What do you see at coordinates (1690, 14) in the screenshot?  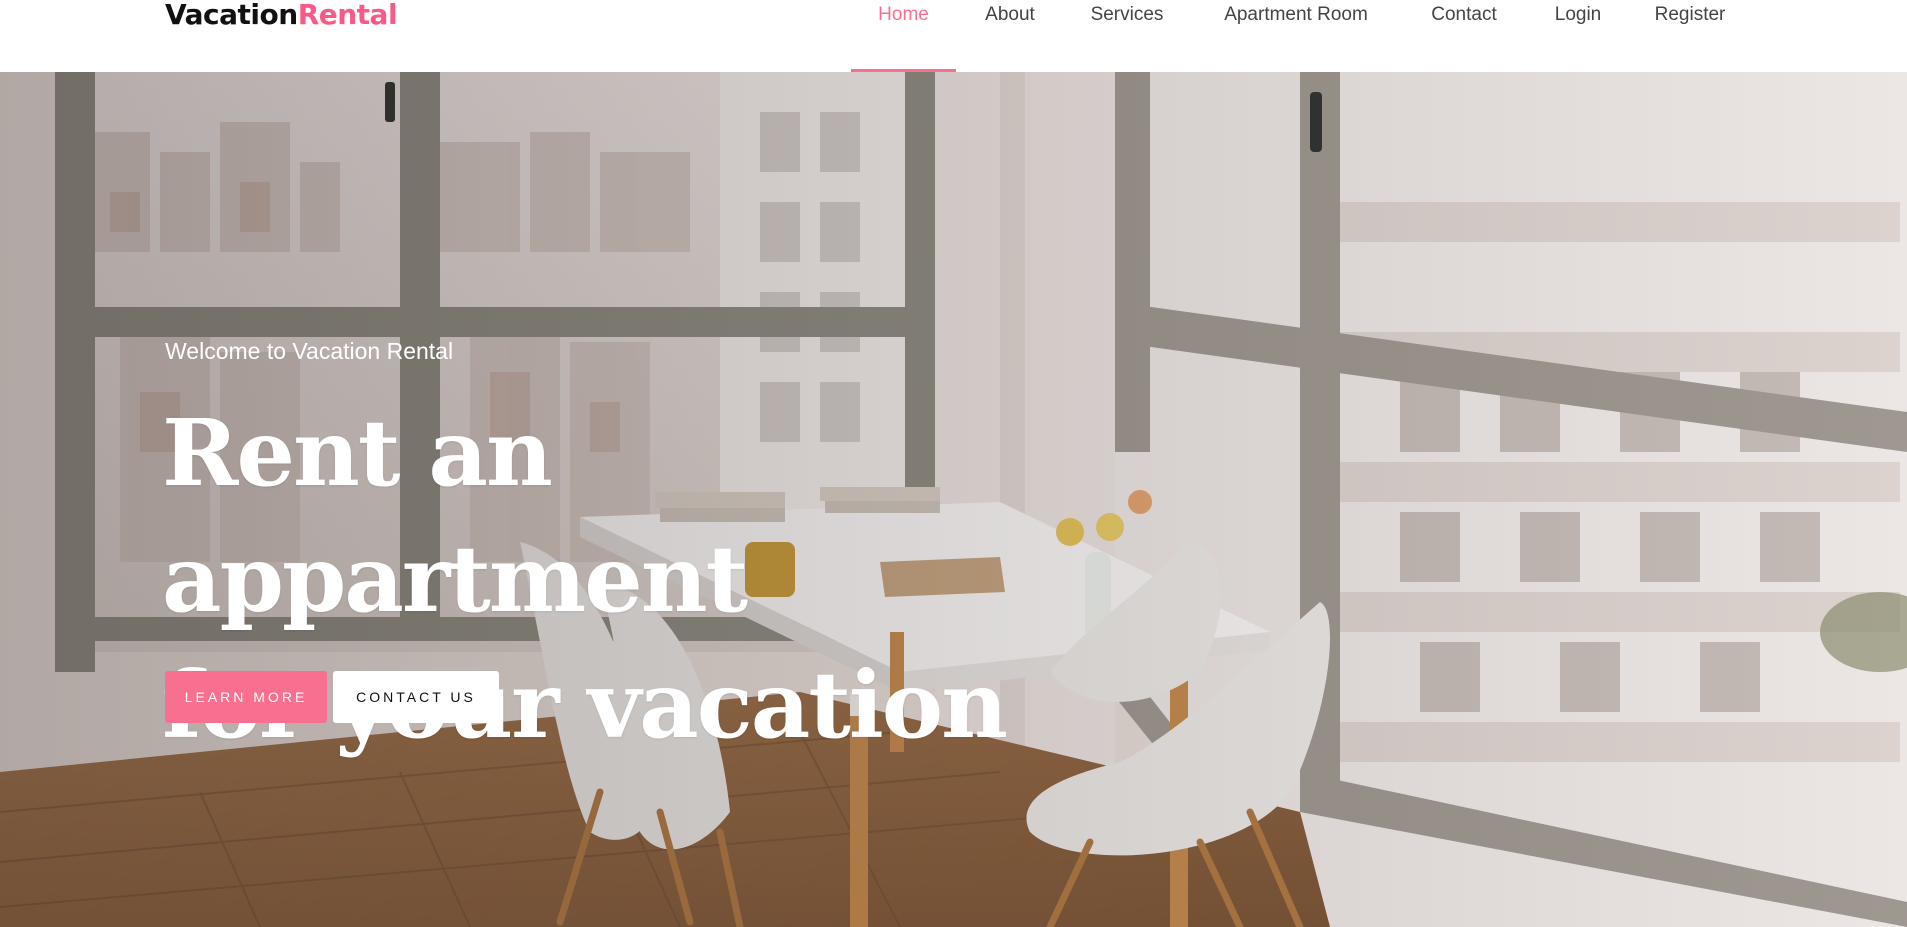 I see `nav-item-label: Register` at bounding box center [1690, 14].